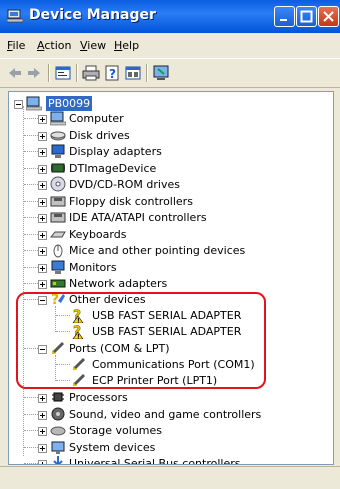 Image resolution: width=340 pixels, height=489 pixels. What do you see at coordinates (161, 73) in the screenshot?
I see `update-driver-icon` at bounding box center [161, 73].